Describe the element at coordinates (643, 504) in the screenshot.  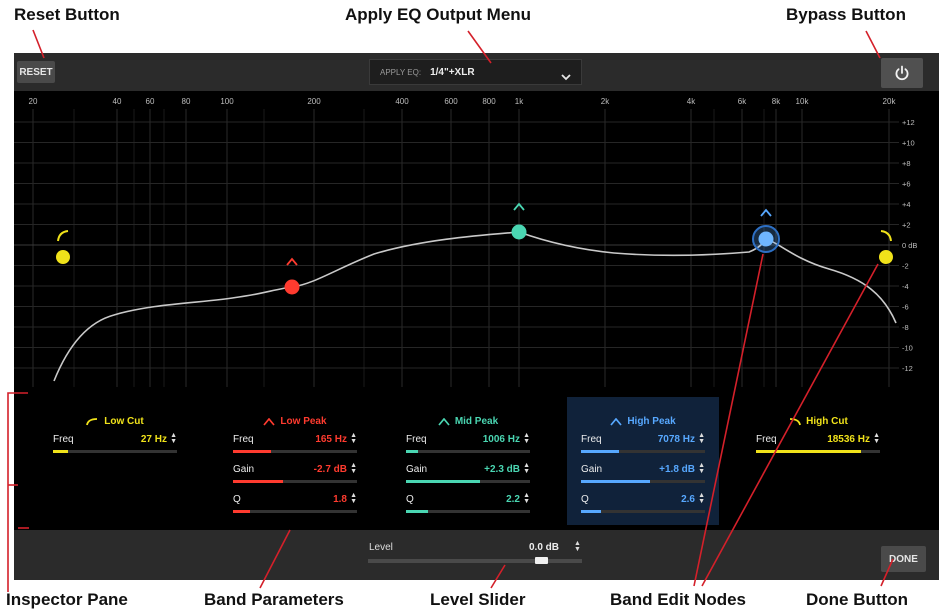
I see `param-q: Q 2.6 ▲ ▼` at that location.